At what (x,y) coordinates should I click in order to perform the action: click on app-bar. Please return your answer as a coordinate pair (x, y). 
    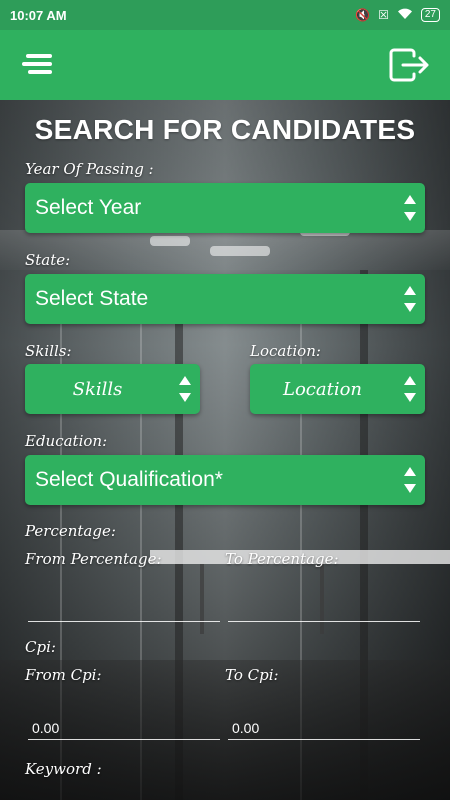
    Looking at the image, I should click on (225, 65).